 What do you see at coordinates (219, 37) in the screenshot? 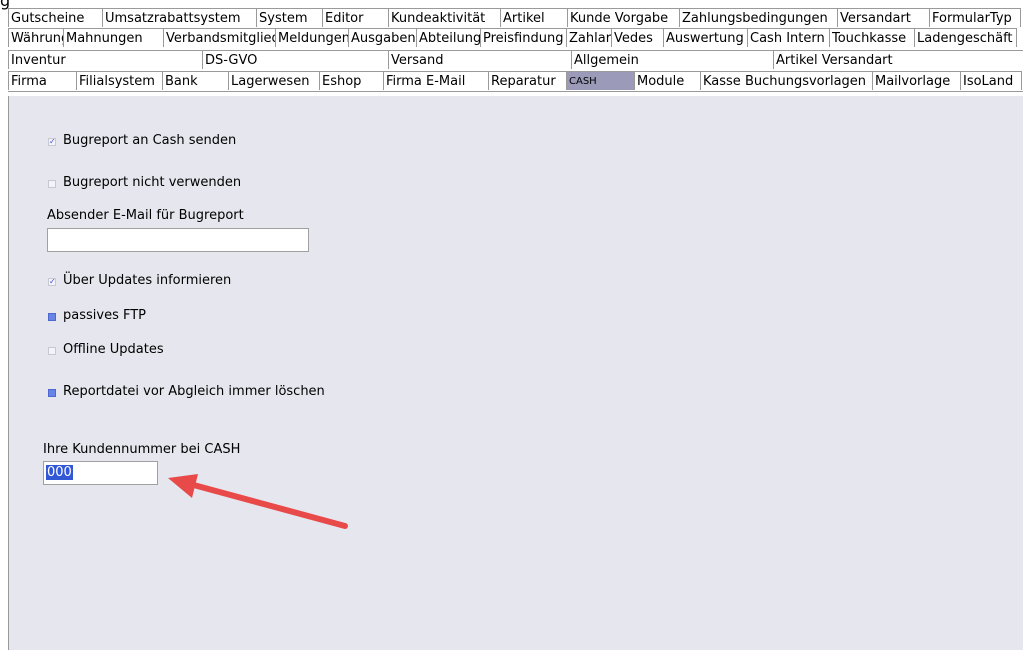
I see `tab-verbandsmitglied: Verbandsmitglied` at bounding box center [219, 37].